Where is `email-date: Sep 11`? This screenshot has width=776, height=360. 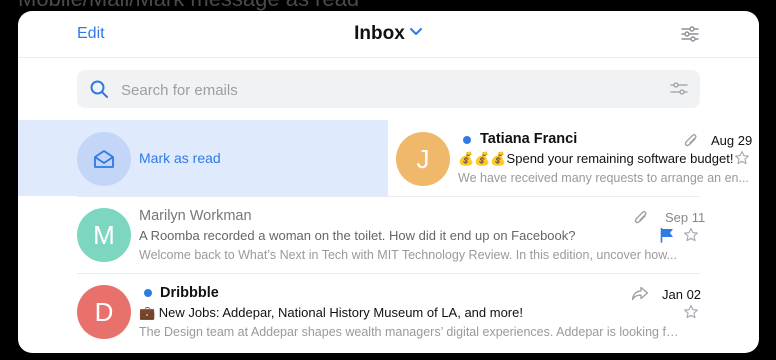 email-date: Sep 11 is located at coordinates (685, 217).